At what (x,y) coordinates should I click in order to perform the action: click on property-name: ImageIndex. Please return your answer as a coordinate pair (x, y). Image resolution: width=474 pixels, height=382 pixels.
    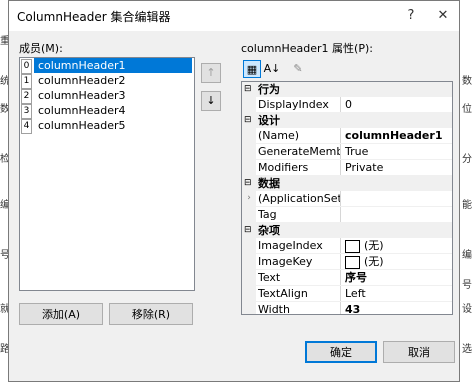
    Looking at the image, I should click on (299, 245).